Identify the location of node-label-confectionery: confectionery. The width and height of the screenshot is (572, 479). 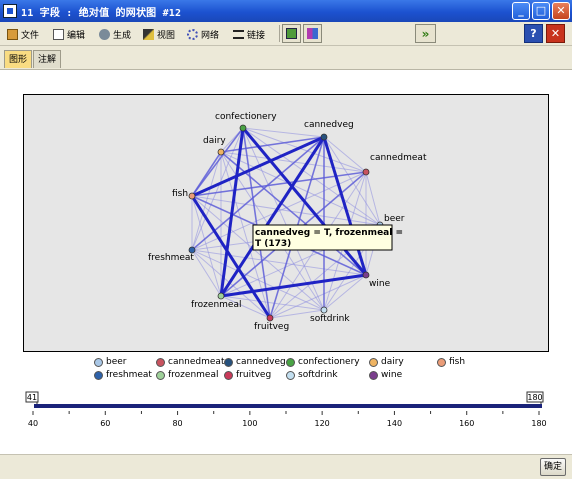
(246, 117).